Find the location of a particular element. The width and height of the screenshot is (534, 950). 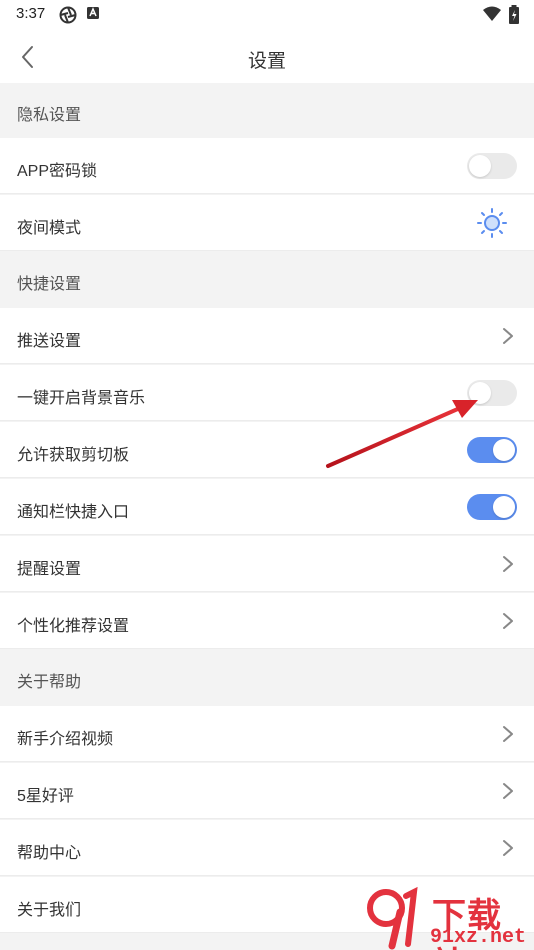

section-header-shortcuts: 快捷设置 is located at coordinates (267, 279).